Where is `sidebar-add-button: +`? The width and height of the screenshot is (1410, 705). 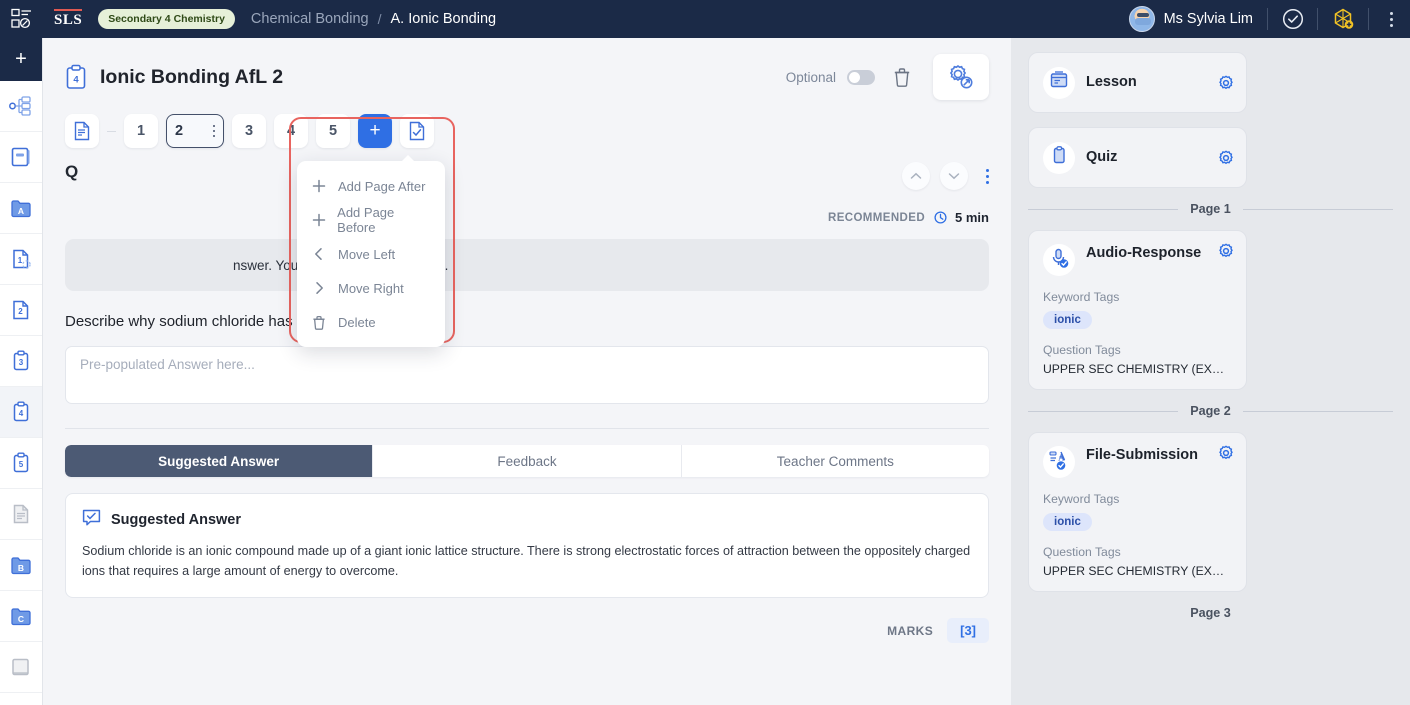 sidebar-add-button: + is located at coordinates (21, 59).